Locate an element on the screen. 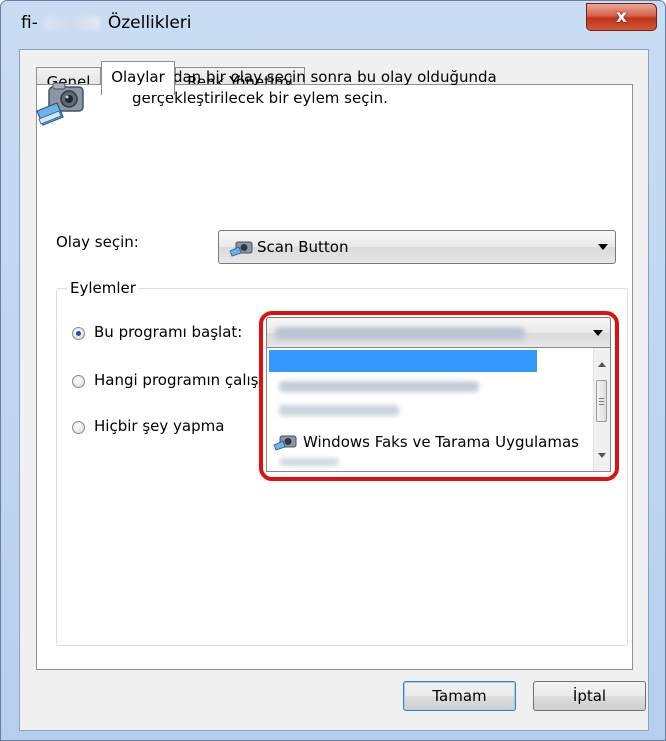 The image size is (666, 741). redacted-device-name is located at coordinates (71, 23).